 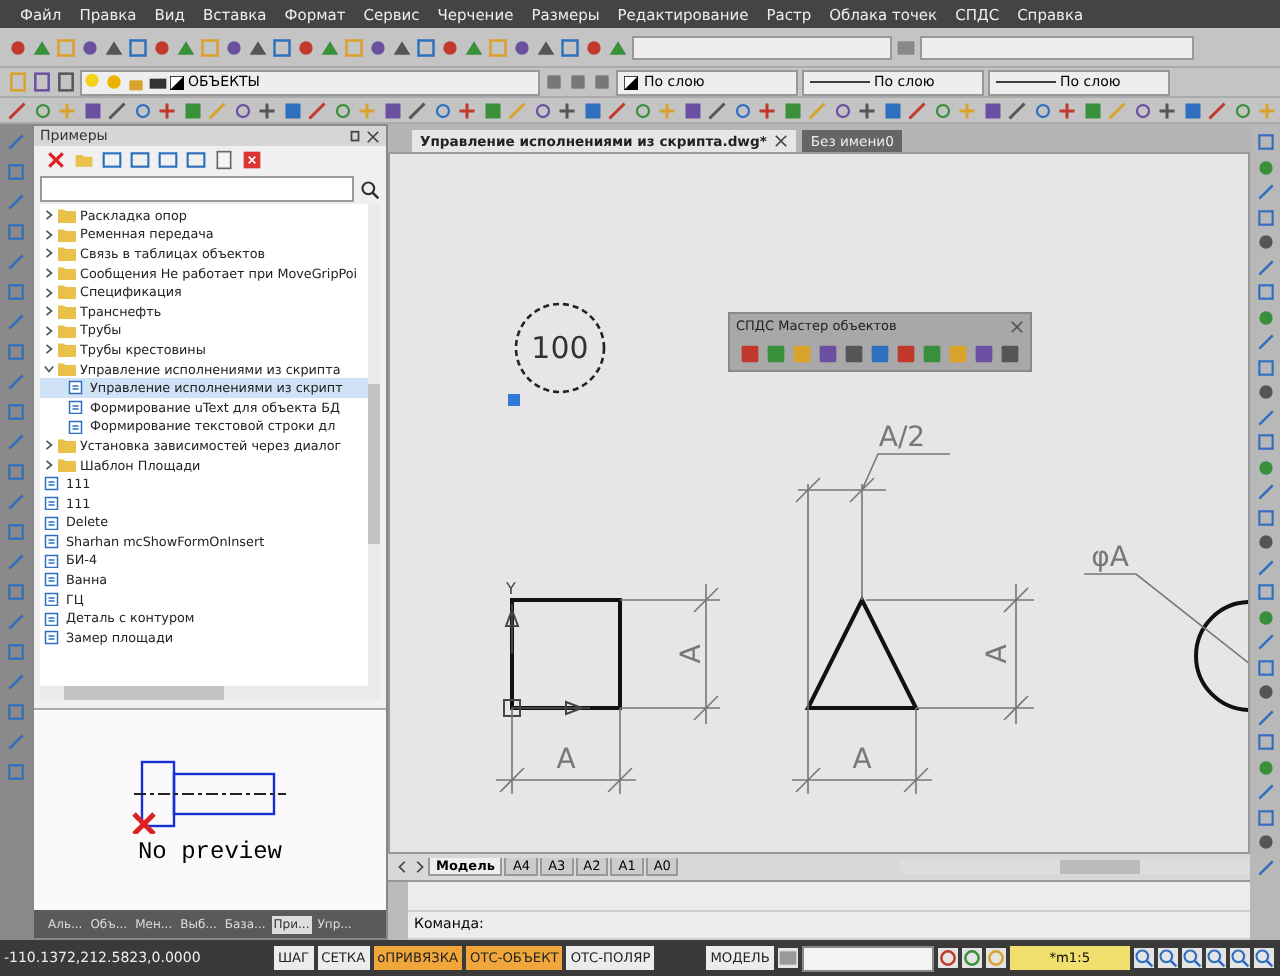 What do you see at coordinates (862, 652) in the screenshot?
I see `triangle-shape` at bounding box center [862, 652].